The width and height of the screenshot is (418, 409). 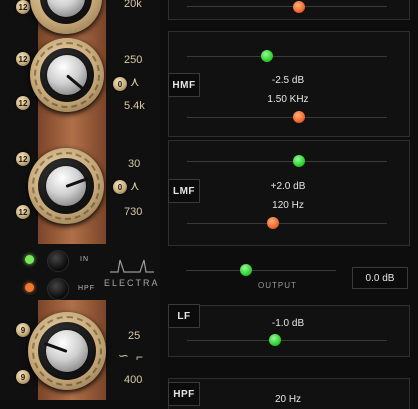 I want to click on lmf-freq-bottom: 730, so click(x=133, y=212).